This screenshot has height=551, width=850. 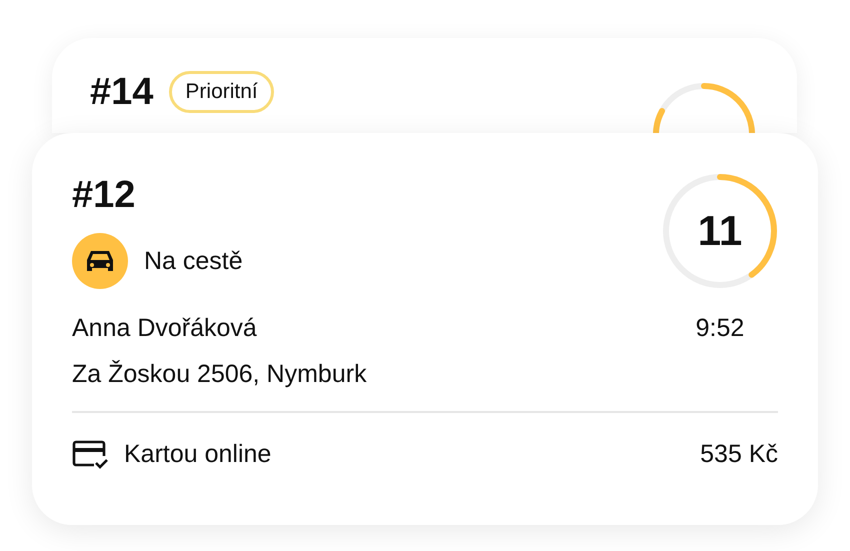 I want to click on priority-badge: Prioritní, so click(x=221, y=92).